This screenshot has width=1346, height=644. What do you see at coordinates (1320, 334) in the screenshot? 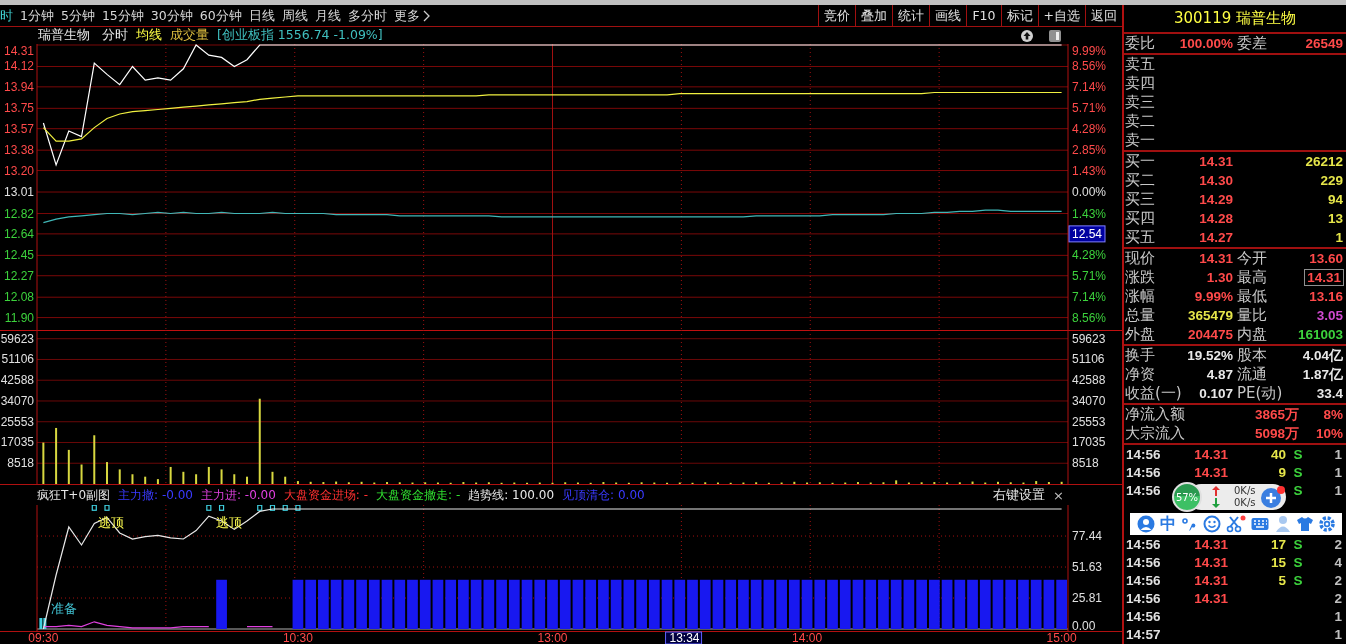
I see `field-value: 161003` at bounding box center [1320, 334].